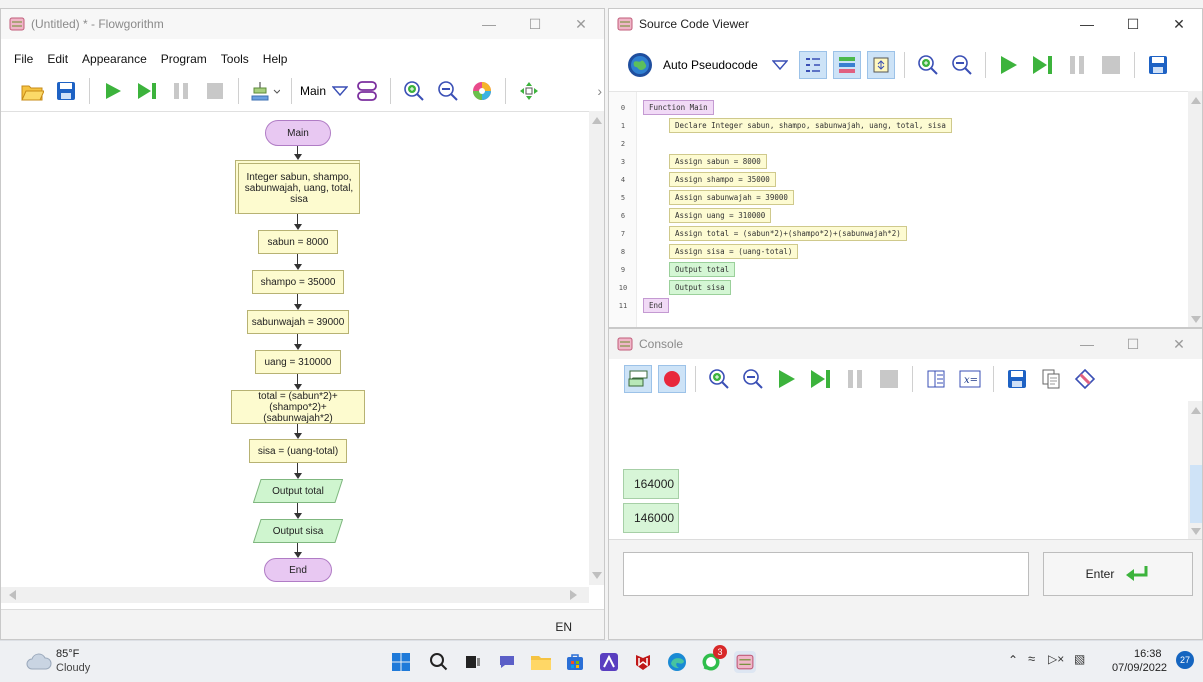 Image resolution: width=1203 pixels, height=682 pixels. I want to click on task-view-icon, so click(473, 662).